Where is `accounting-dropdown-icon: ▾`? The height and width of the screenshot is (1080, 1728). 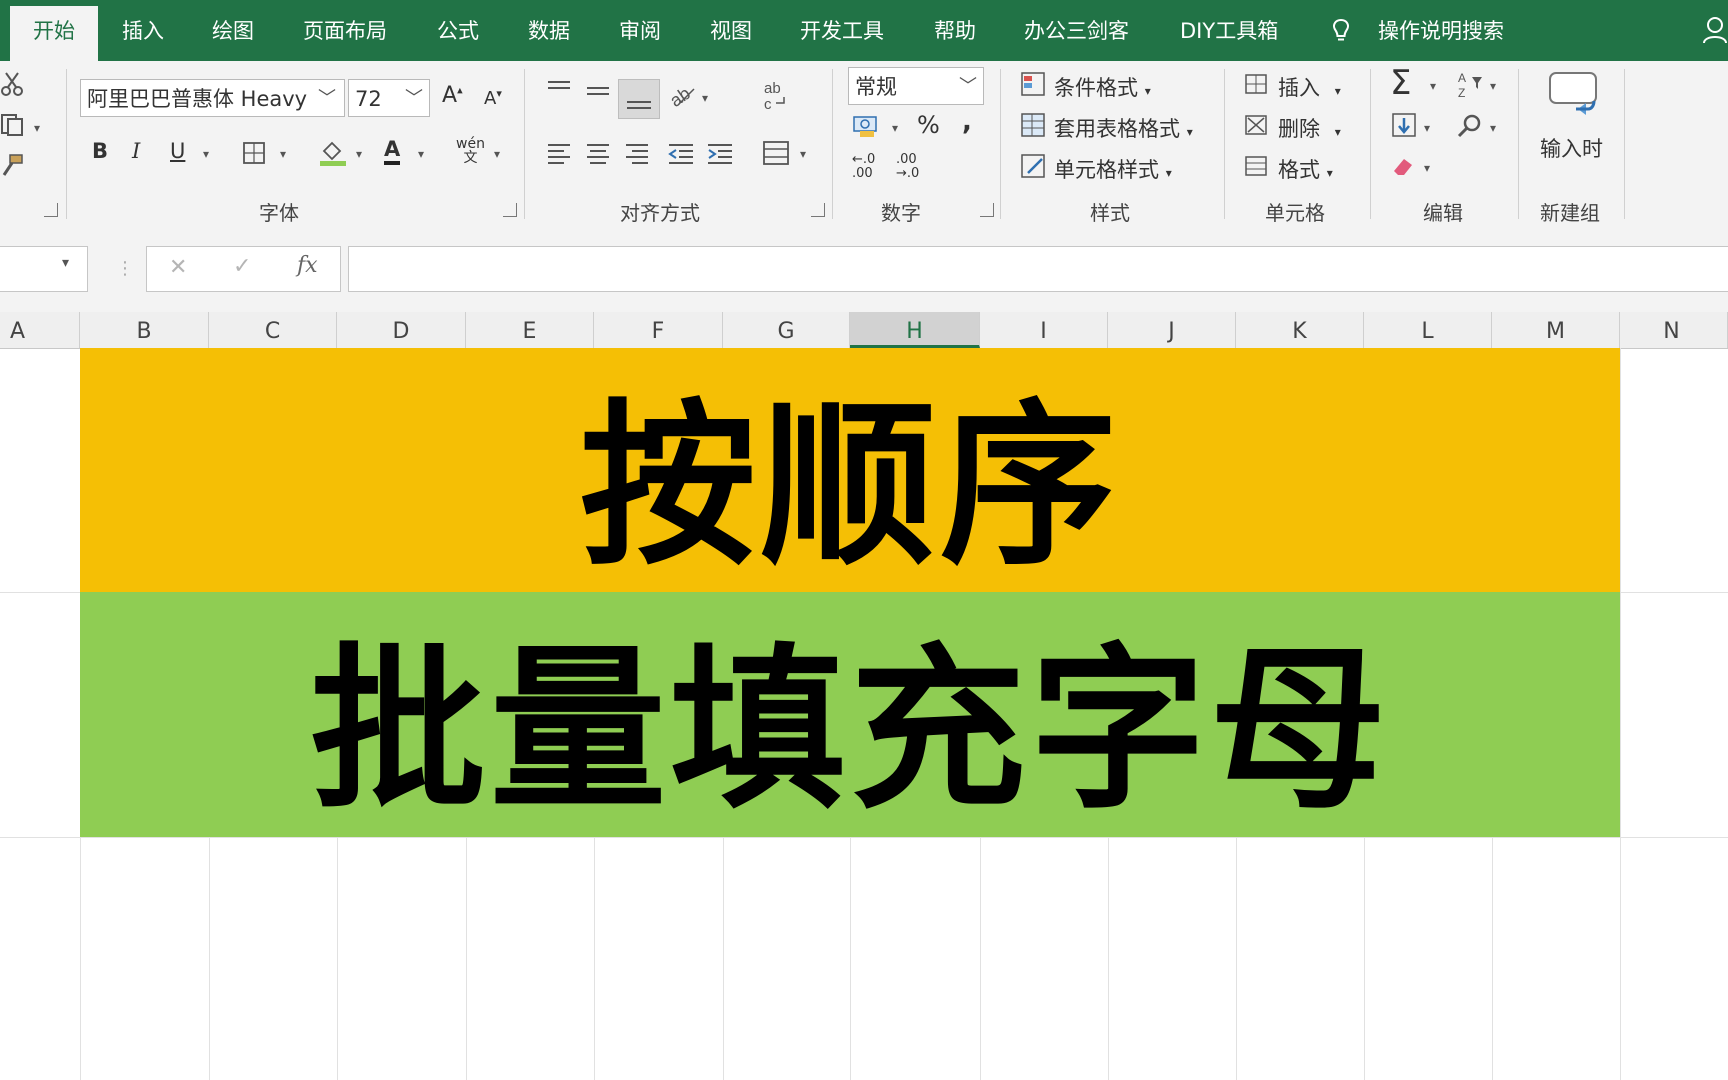 accounting-dropdown-icon: ▾ is located at coordinates (895, 128).